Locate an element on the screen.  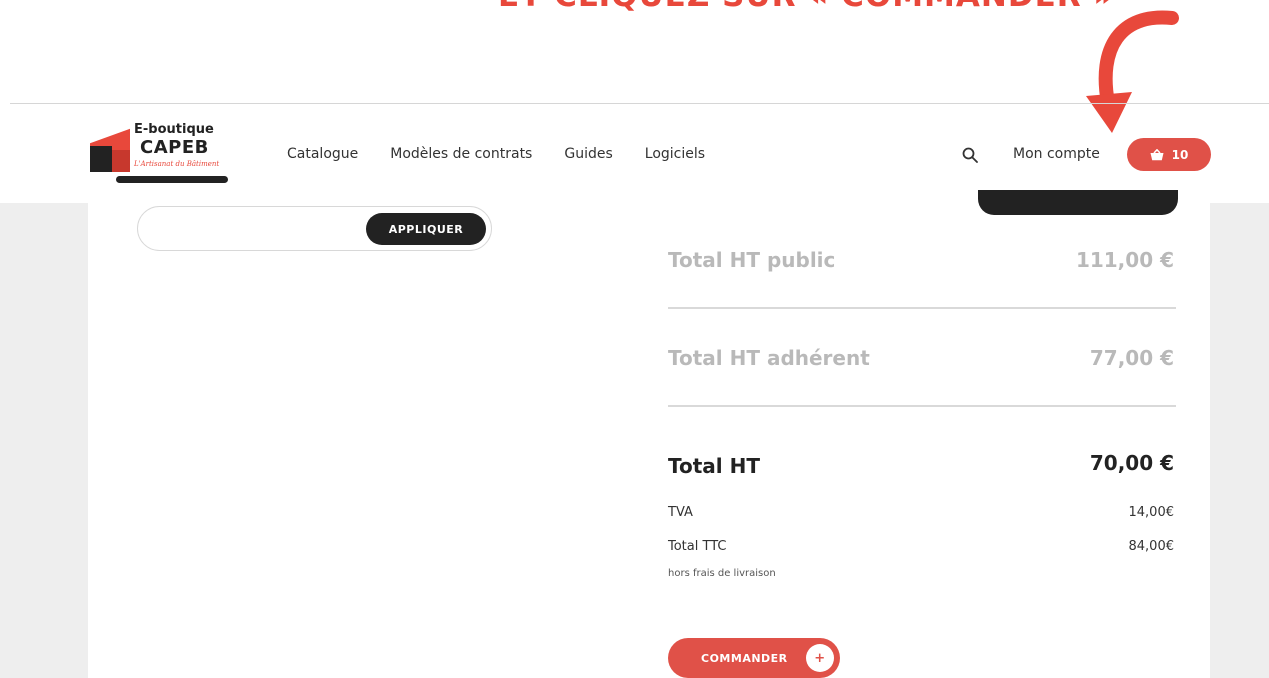
nav-modeles-contrats: Modèles de contrats is located at coordinates (461, 154).